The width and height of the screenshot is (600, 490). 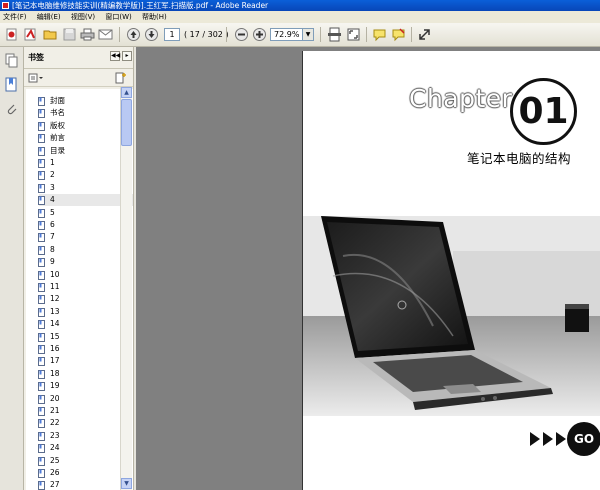 What do you see at coordinates (55, 423) in the screenshot?
I see `bookmark-label: 22` at bounding box center [55, 423].